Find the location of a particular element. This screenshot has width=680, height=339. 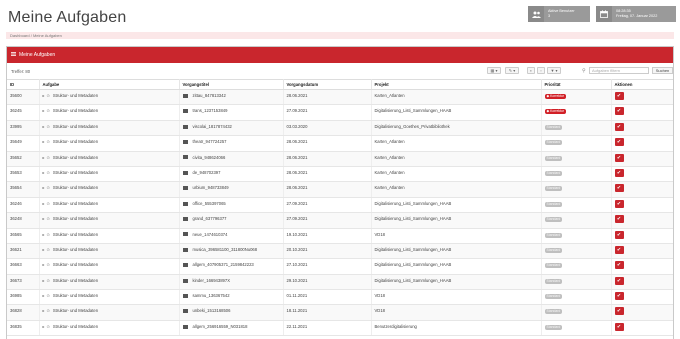

priority-badge: Standard is located at coordinates (553, 281).